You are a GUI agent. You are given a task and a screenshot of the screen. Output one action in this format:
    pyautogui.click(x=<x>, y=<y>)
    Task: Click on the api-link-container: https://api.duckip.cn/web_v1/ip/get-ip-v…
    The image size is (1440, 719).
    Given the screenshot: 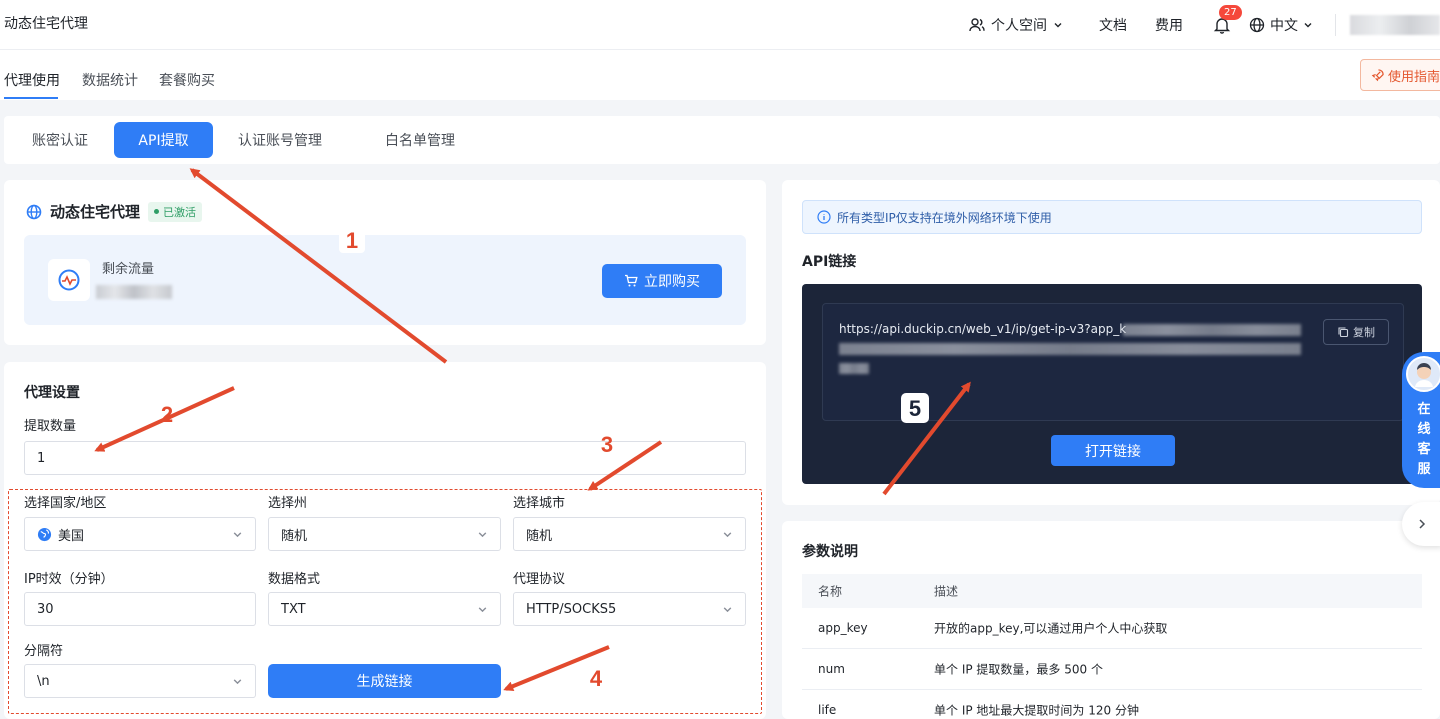 What is the action you would take?
    pyautogui.click(x=1112, y=384)
    